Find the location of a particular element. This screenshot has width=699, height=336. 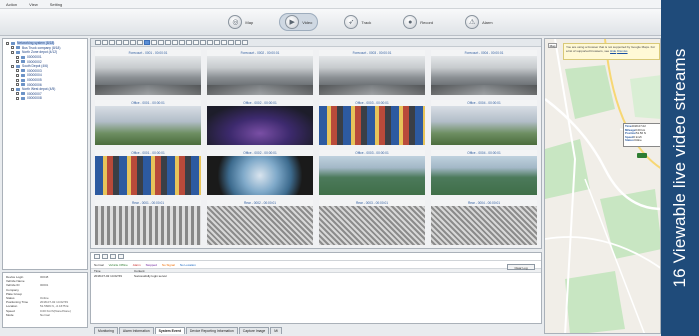

video-tile: Rear - 0002 - 00:00:01 is located at coordinates (260, 222).